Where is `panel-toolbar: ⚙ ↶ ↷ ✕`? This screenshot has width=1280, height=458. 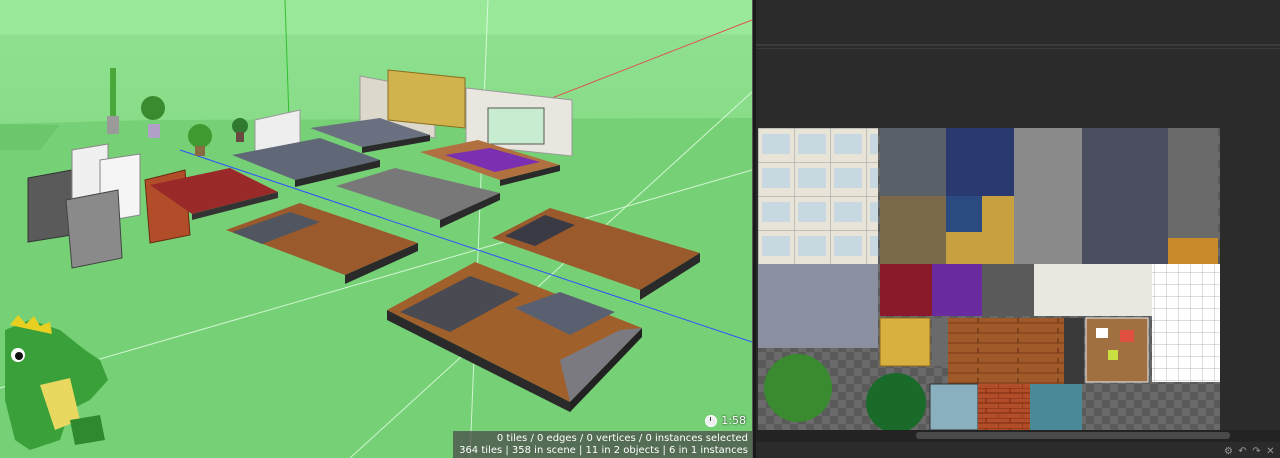
panel-toolbar: ⚙ ↶ ↷ ✕ is located at coordinates (1249, 451).